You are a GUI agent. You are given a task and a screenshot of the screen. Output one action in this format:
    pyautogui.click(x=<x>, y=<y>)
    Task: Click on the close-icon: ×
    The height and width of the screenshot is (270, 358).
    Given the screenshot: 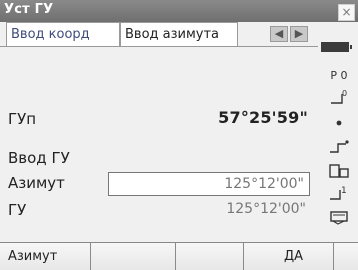 What is the action you would take?
    pyautogui.click(x=346, y=12)
    